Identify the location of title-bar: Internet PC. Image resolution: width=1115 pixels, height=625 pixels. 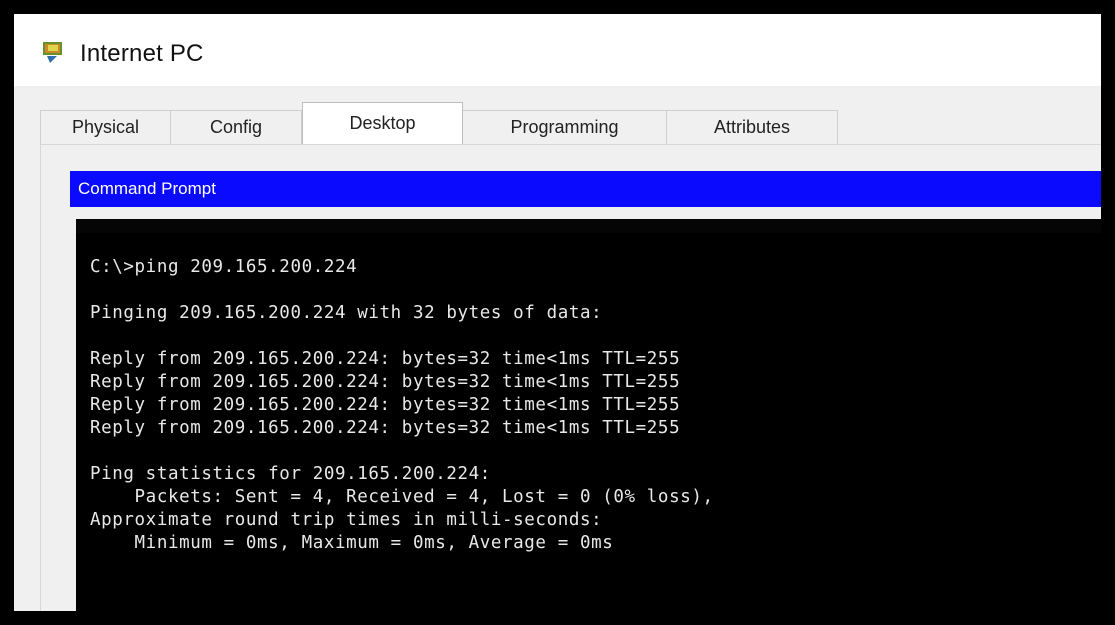
(557, 50).